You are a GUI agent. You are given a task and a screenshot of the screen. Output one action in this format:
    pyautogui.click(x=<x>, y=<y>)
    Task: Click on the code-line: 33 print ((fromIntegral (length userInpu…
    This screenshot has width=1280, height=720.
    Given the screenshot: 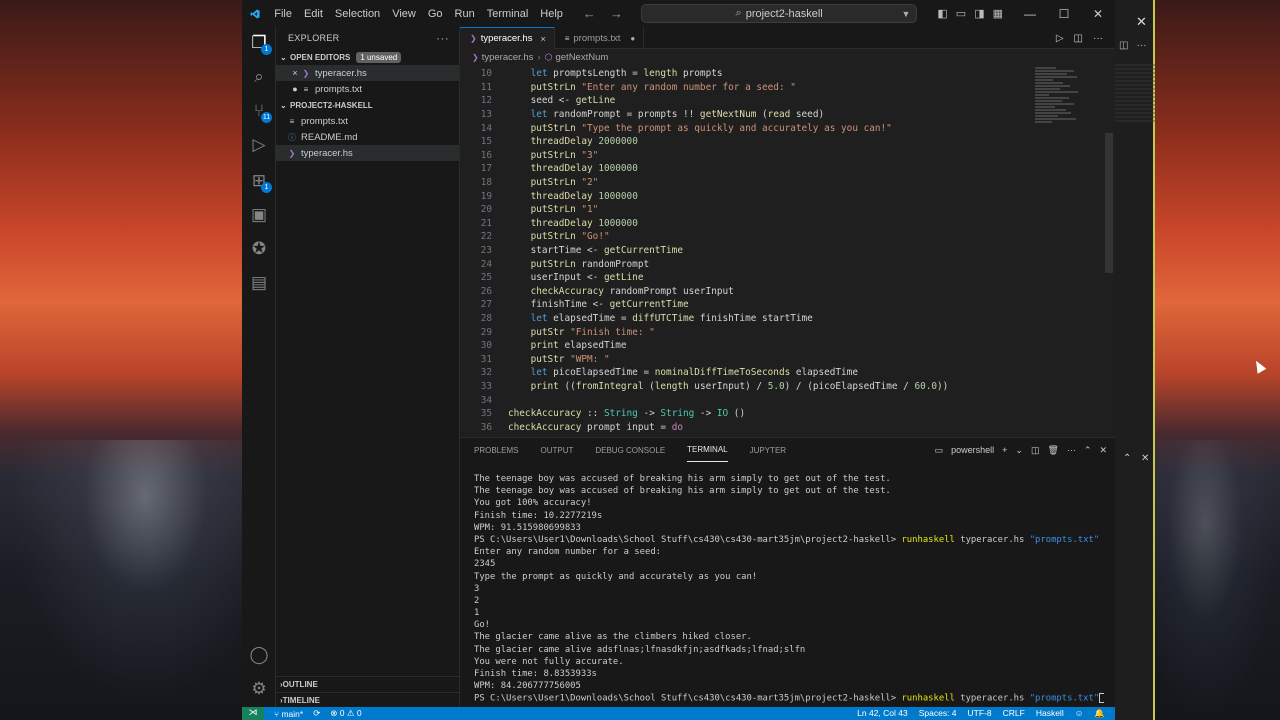 What is the action you would take?
    pyautogui.click(x=780, y=387)
    